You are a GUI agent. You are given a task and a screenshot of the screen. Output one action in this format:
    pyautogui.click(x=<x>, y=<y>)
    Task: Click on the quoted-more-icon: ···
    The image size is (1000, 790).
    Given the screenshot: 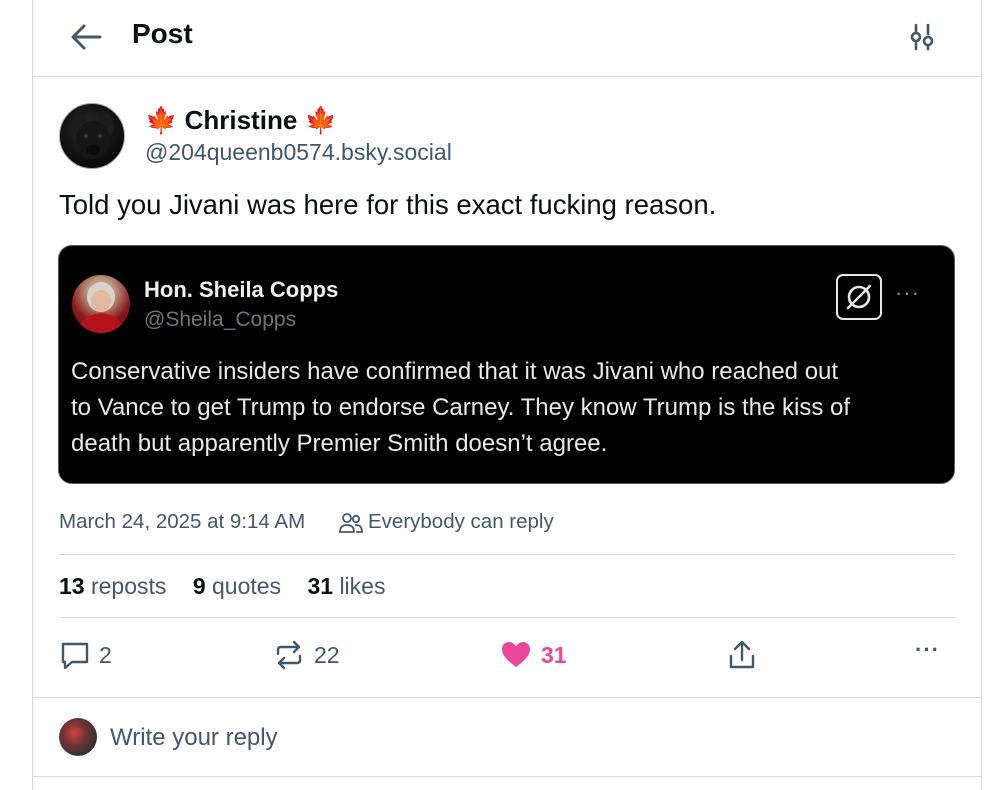 What is the action you would take?
    pyautogui.click(x=907, y=292)
    